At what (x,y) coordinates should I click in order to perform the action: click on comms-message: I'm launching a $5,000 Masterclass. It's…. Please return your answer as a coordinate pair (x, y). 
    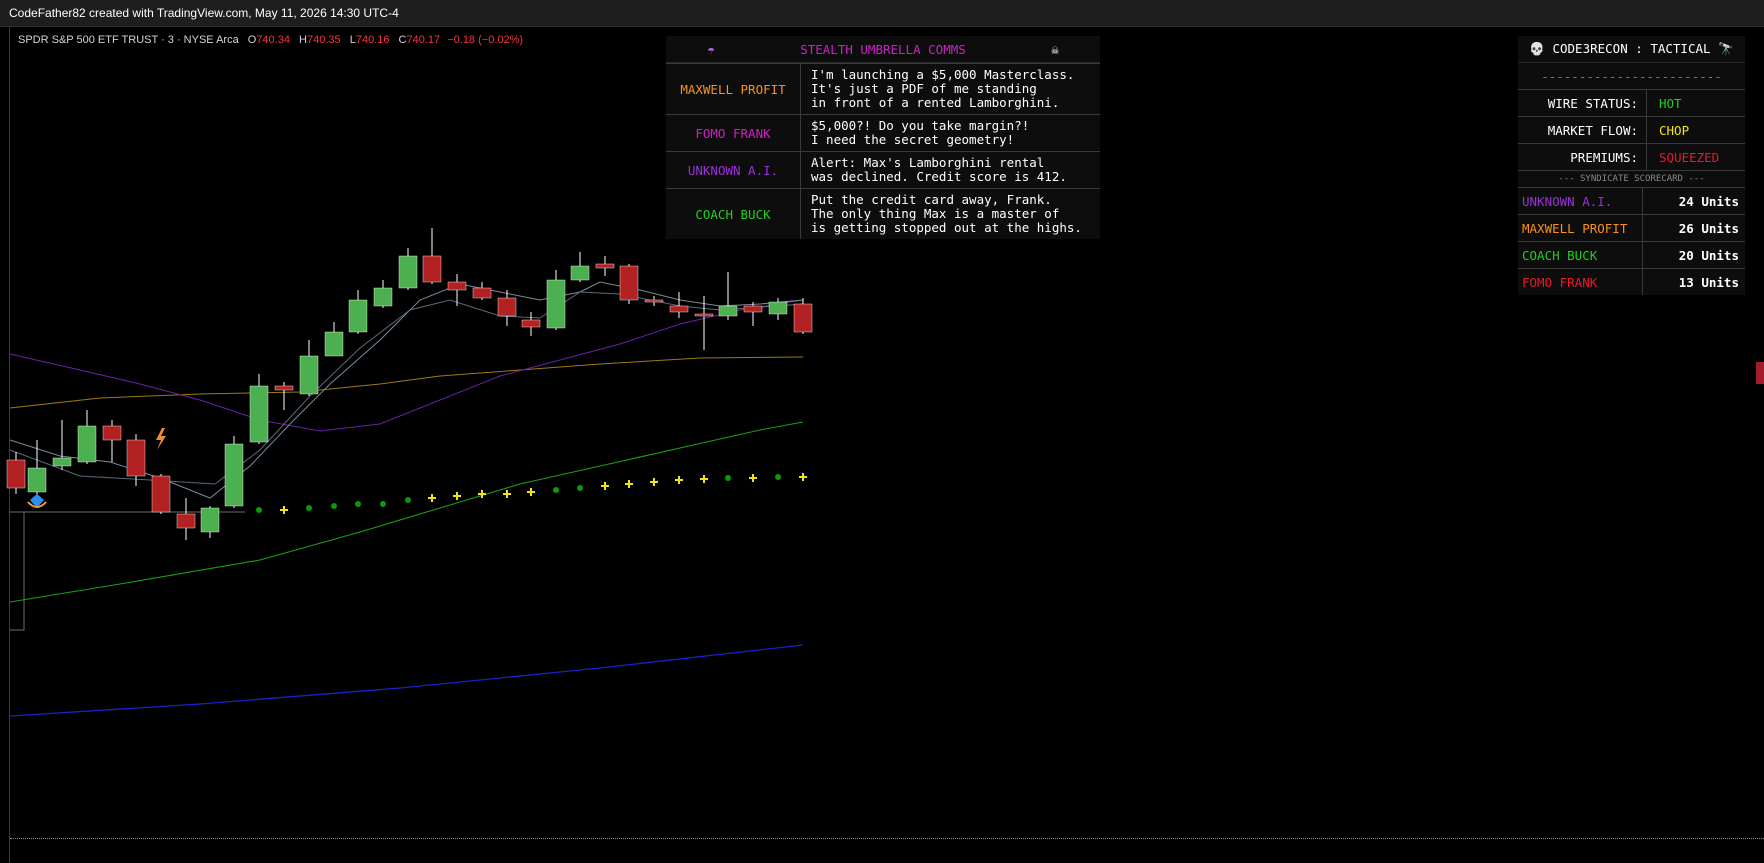
    Looking at the image, I should click on (943, 88).